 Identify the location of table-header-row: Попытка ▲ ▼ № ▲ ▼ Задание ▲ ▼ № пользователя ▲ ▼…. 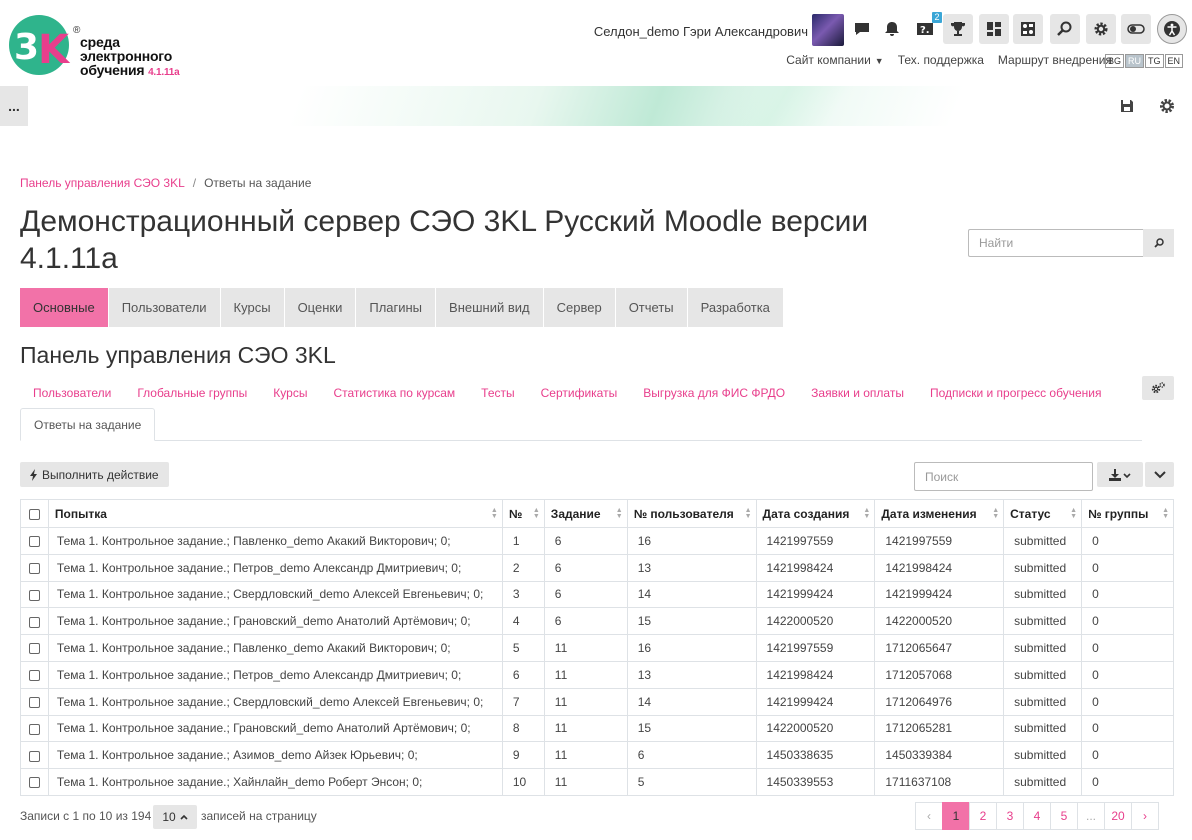
(597, 513).